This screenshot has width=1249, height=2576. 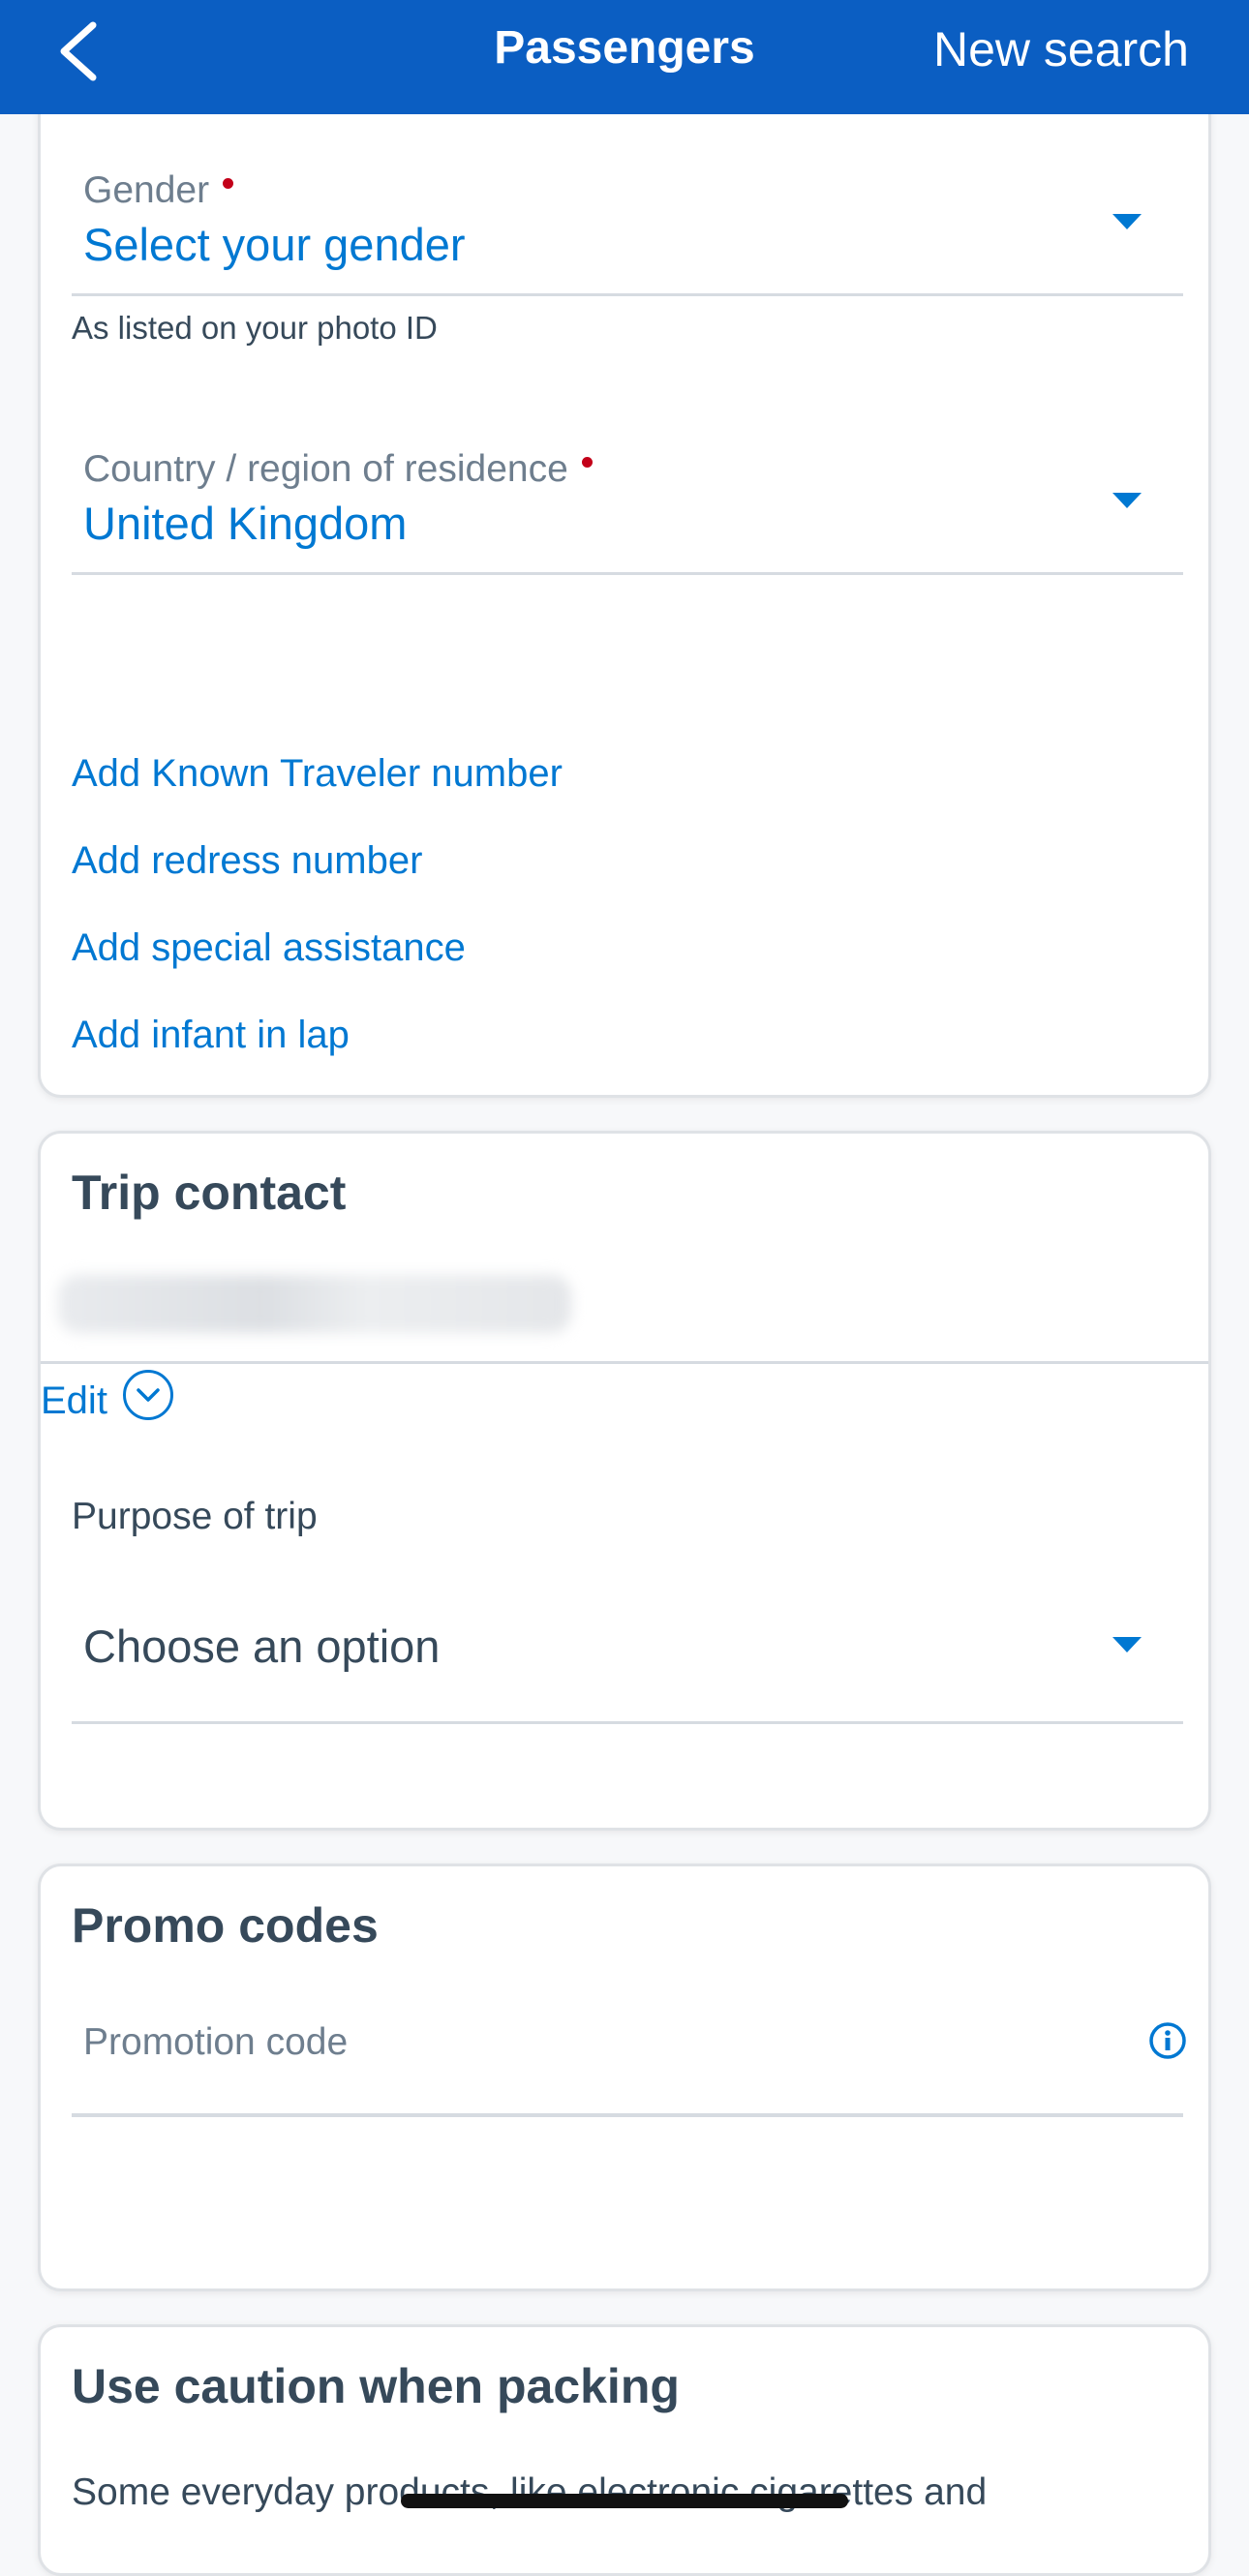 What do you see at coordinates (262, 1646) in the screenshot?
I see `purpose-of-trip-value: Choose an option` at bounding box center [262, 1646].